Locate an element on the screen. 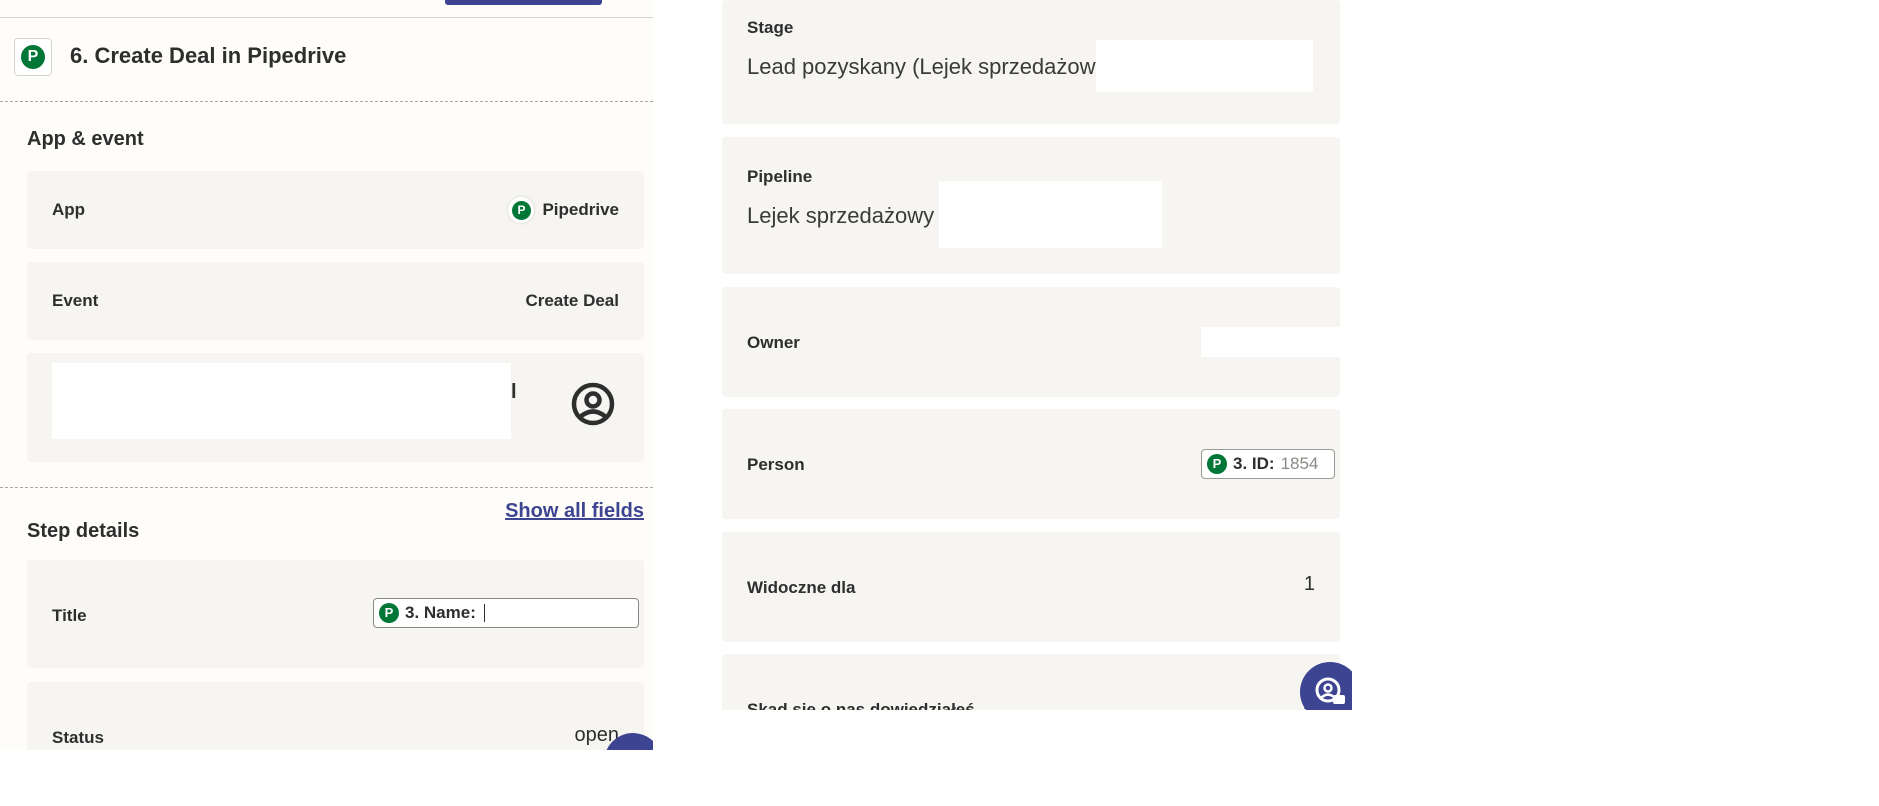 The image size is (1879, 806). app-card: App P Pipedrive is located at coordinates (335, 210).